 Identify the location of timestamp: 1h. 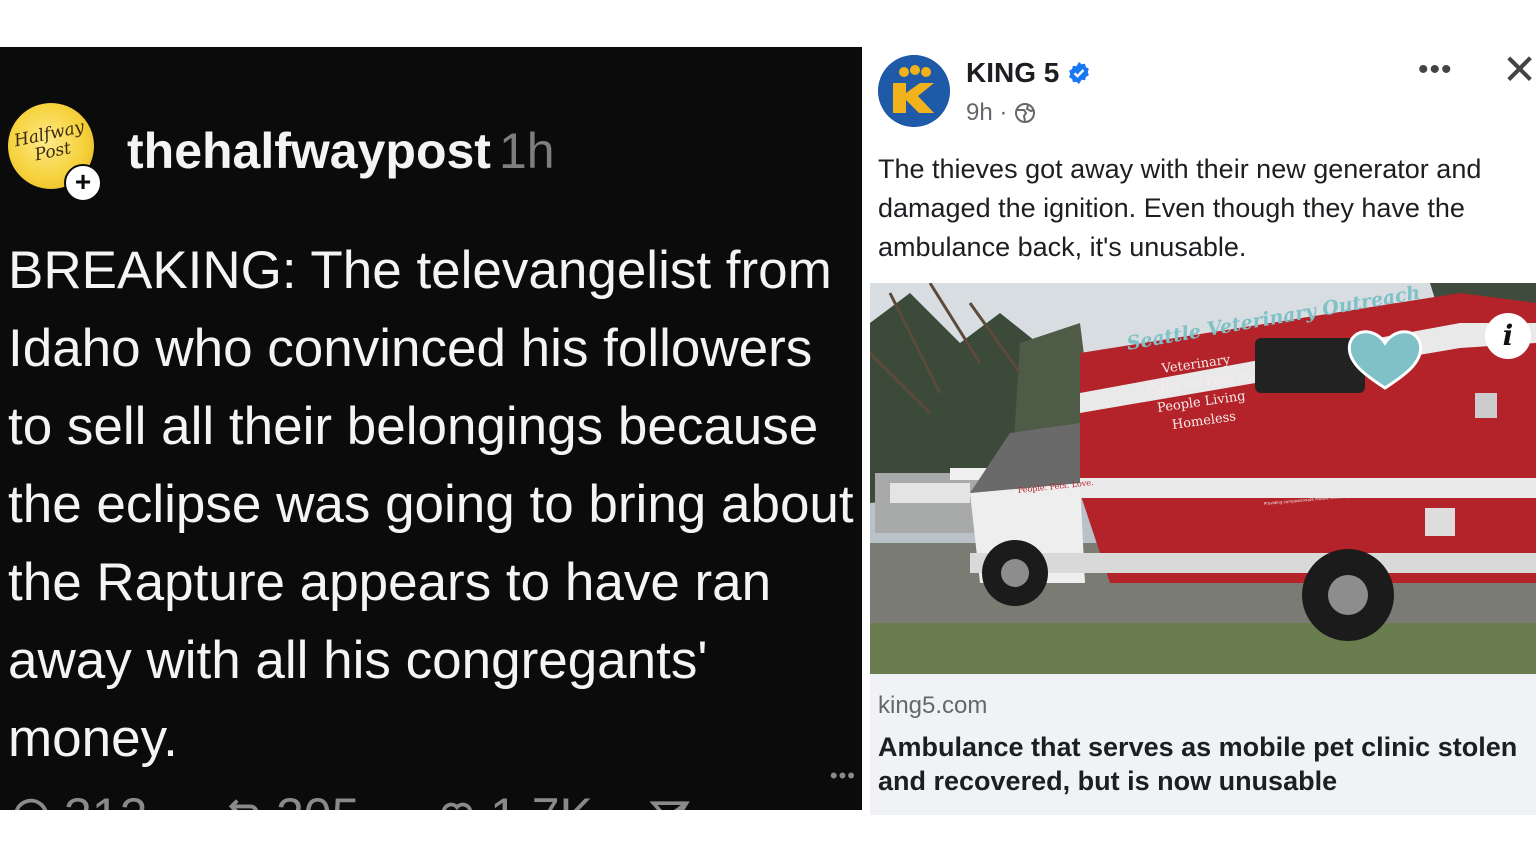
(526, 151).